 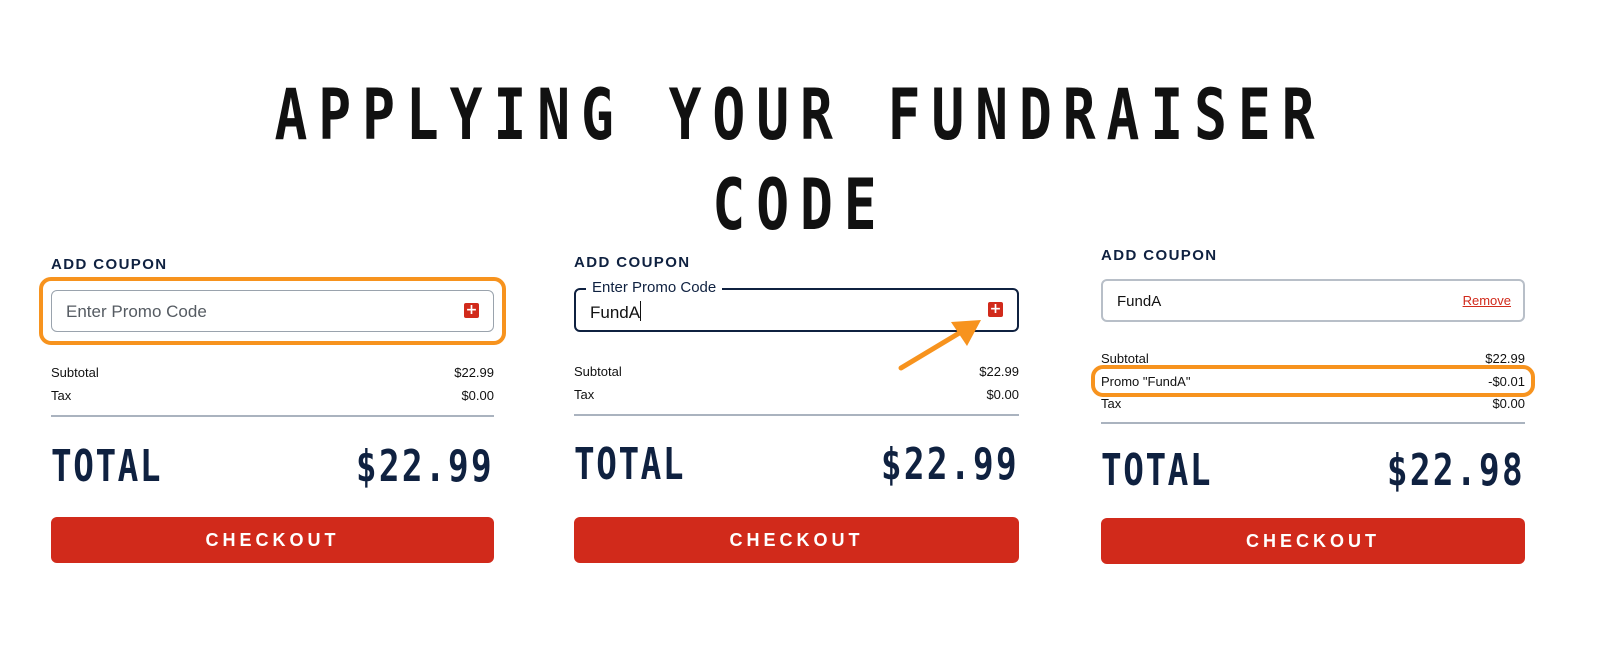 What do you see at coordinates (272, 311) in the screenshot?
I see `promo-code-input: Enter Promo Code +` at bounding box center [272, 311].